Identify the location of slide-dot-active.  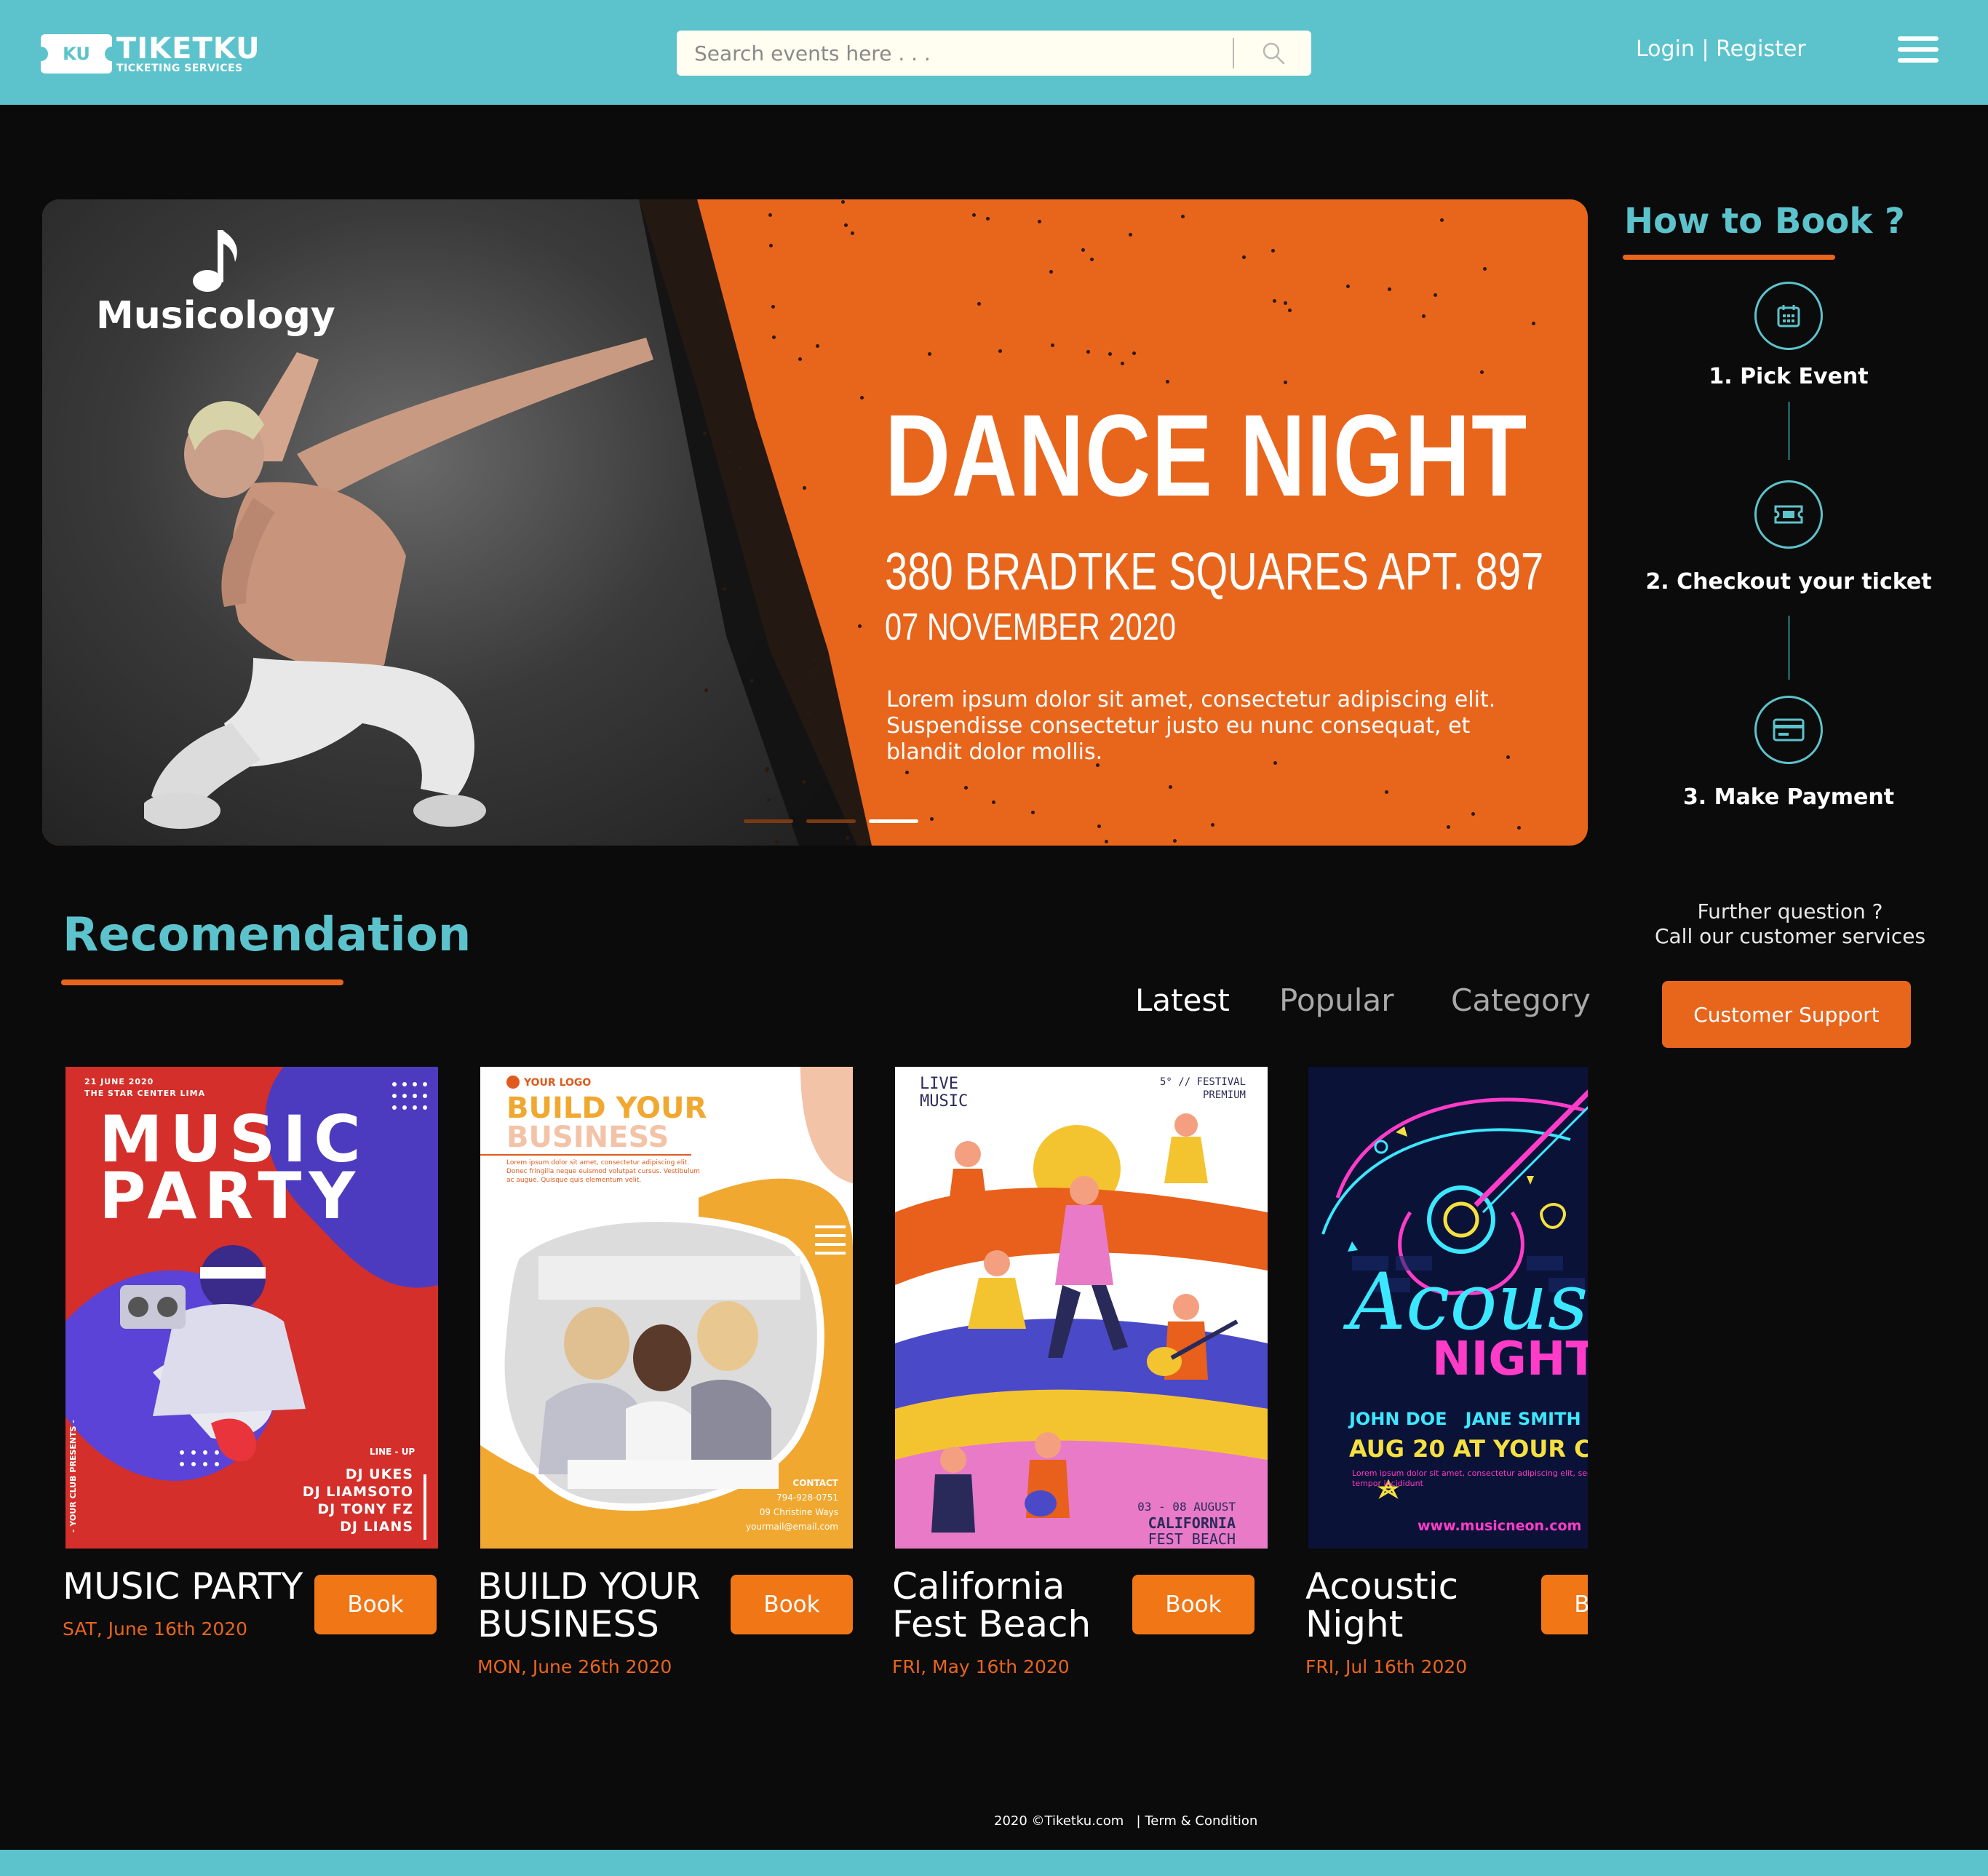
(893, 821).